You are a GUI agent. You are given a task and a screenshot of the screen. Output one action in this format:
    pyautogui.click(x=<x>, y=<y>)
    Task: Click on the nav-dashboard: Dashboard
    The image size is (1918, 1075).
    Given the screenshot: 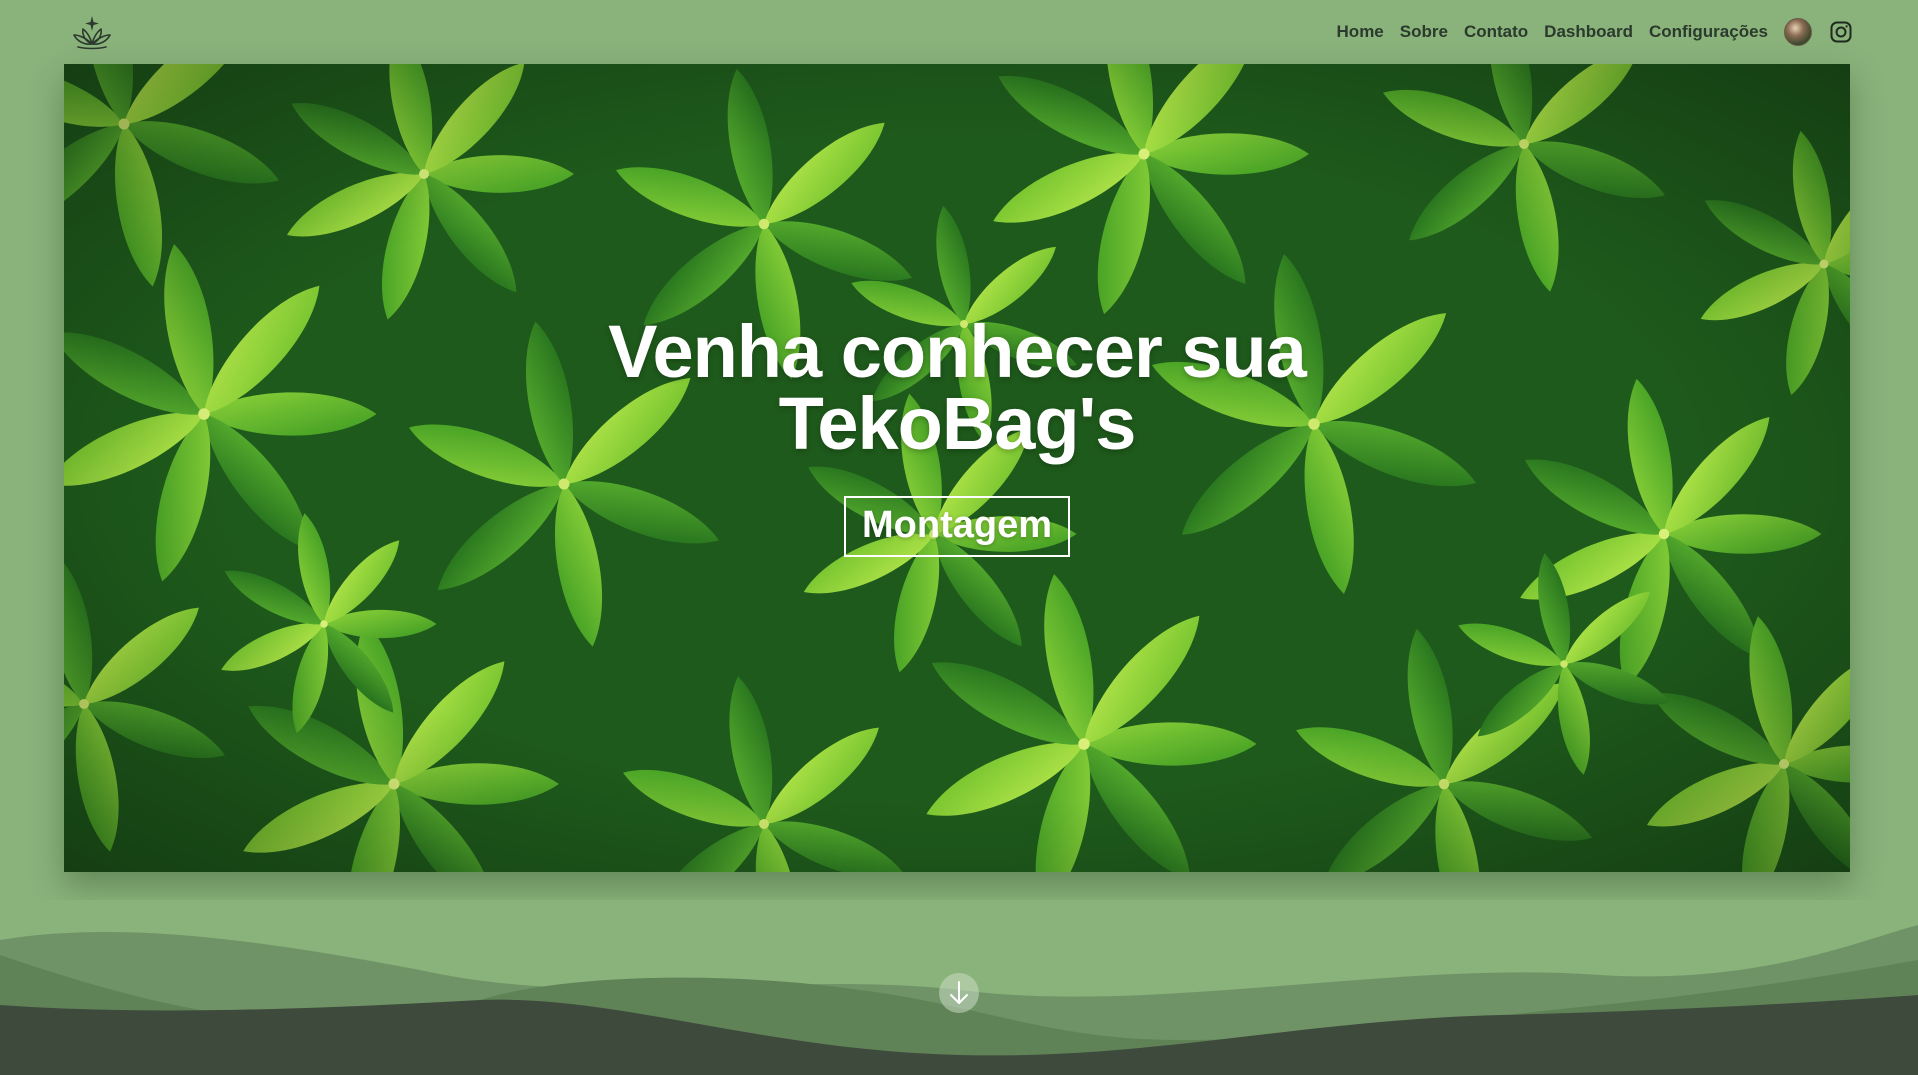 What is the action you would take?
    pyautogui.click(x=1588, y=32)
    